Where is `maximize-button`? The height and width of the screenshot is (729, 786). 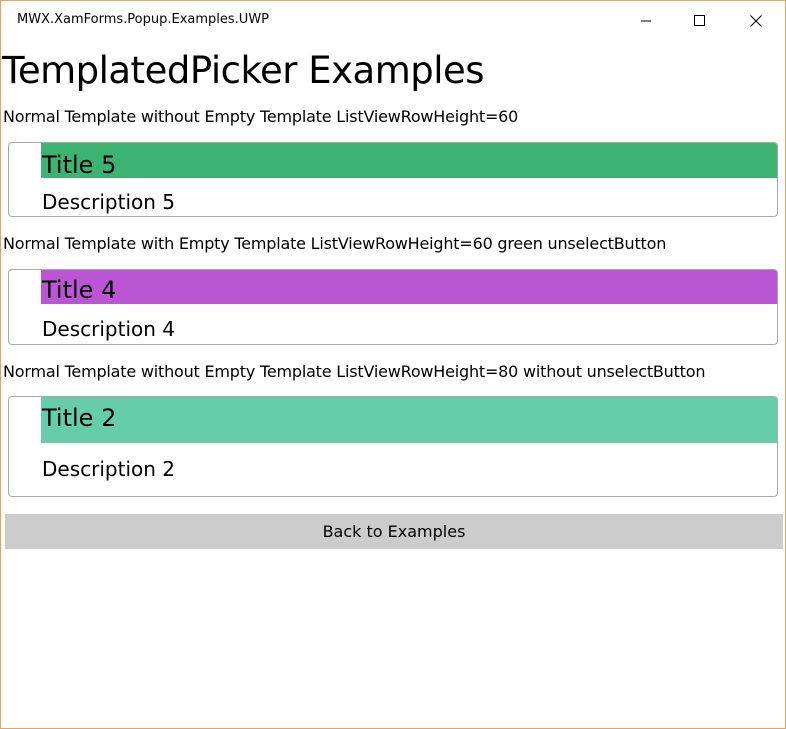
maximize-button is located at coordinates (700, 21).